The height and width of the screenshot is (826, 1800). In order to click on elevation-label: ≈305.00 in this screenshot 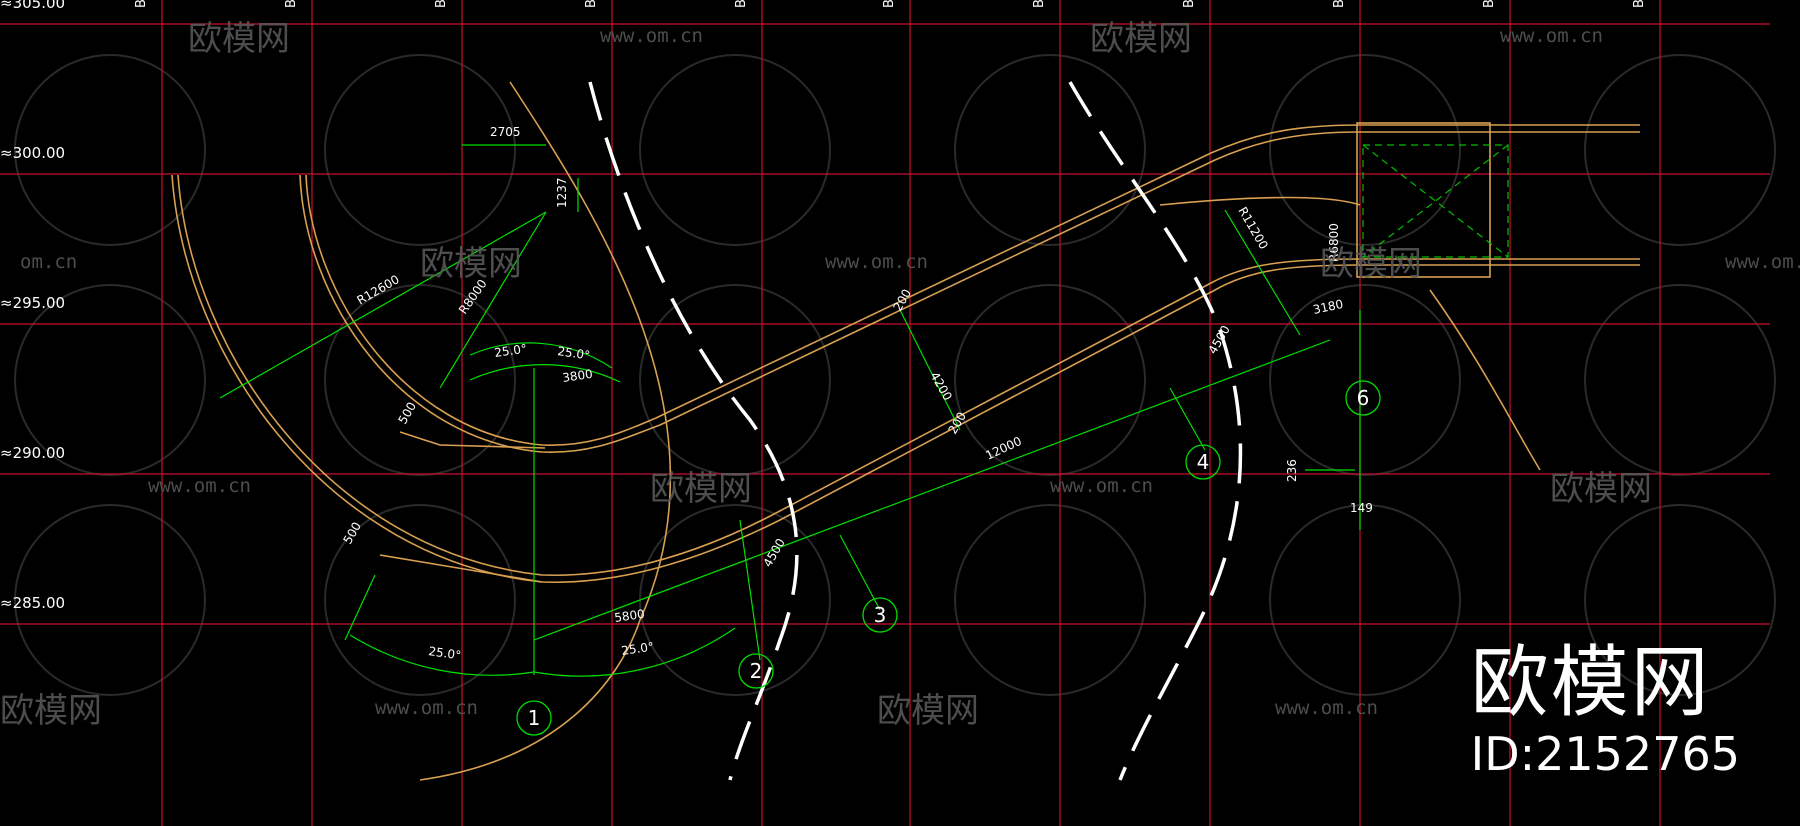, I will do `click(32, 6)`.